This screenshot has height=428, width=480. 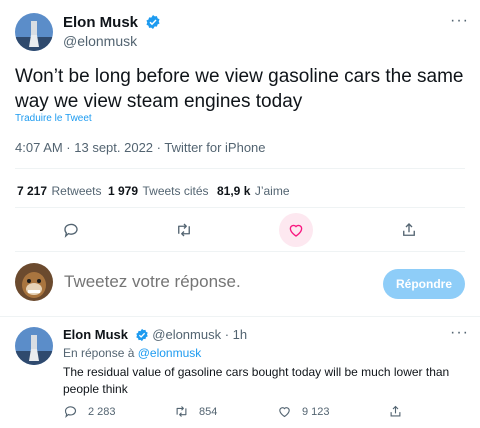 What do you see at coordinates (95, 334) in the screenshot?
I see `reply-author-name: Elon Musk` at bounding box center [95, 334].